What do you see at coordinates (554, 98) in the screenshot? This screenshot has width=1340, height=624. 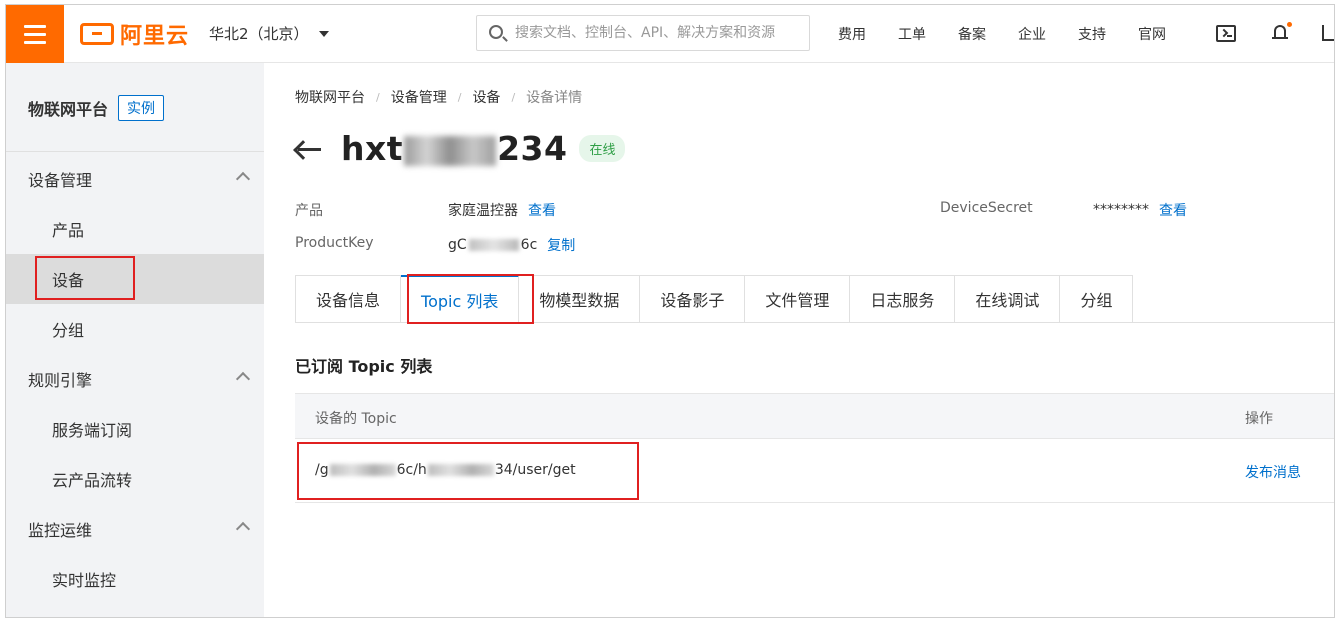 I see `breadcrumb-device-detail: 设备详情` at bounding box center [554, 98].